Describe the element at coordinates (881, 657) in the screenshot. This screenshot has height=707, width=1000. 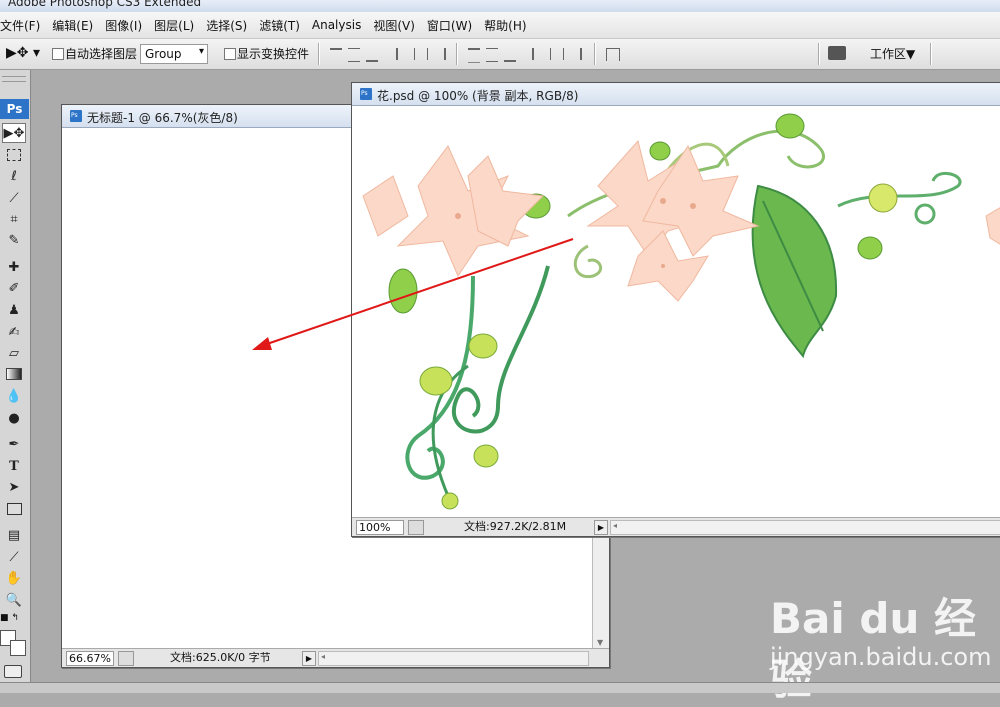
I see `watermark-url: jingyan.baidu.com` at that location.